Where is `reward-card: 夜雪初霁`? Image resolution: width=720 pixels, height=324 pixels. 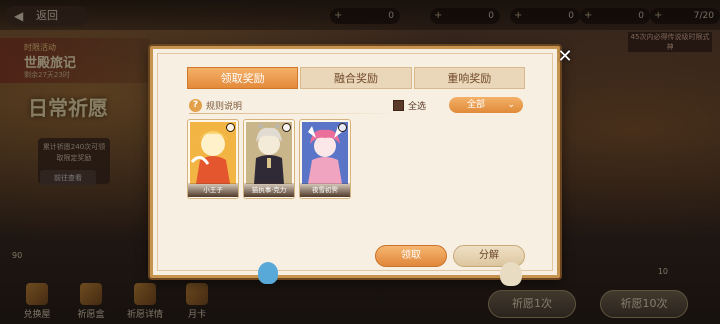
reward-card: 夜雪初霁 is located at coordinates (325, 159).